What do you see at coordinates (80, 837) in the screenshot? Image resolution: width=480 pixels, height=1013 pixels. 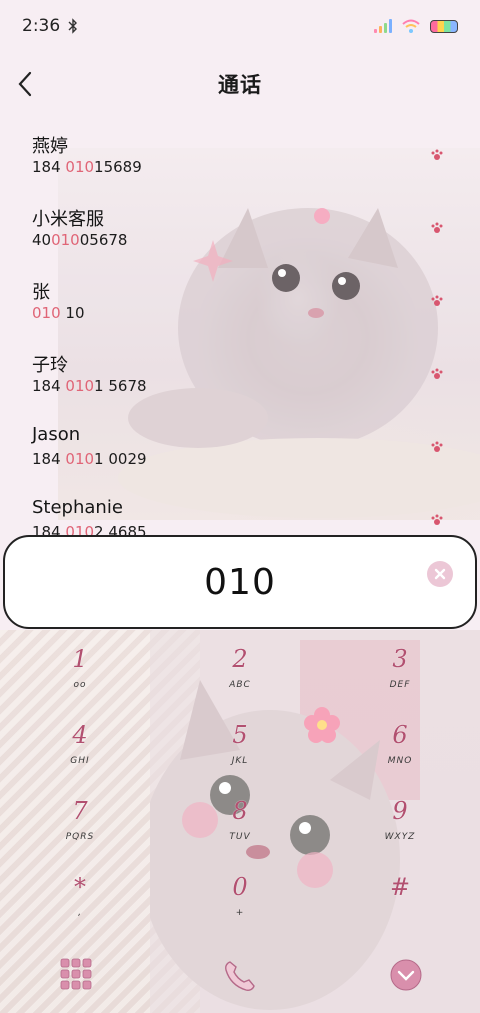 I see `key-letters: PQRS` at bounding box center [80, 837].